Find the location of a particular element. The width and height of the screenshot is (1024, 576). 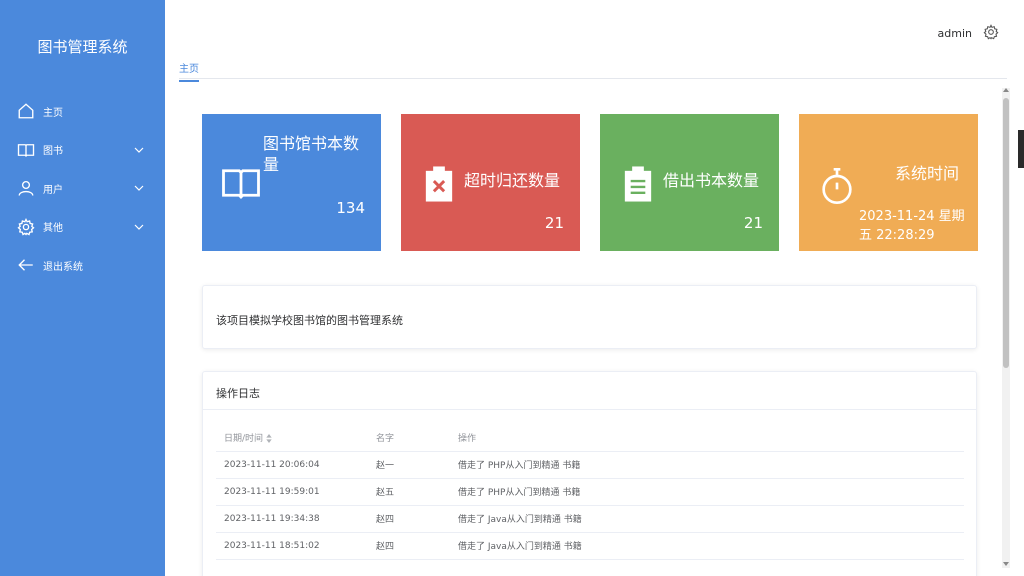

table-row: 2023-11-11 19:34:38 赵四 借走了 Java从入门到精通 书籍 is located at coordinates (590, 519).